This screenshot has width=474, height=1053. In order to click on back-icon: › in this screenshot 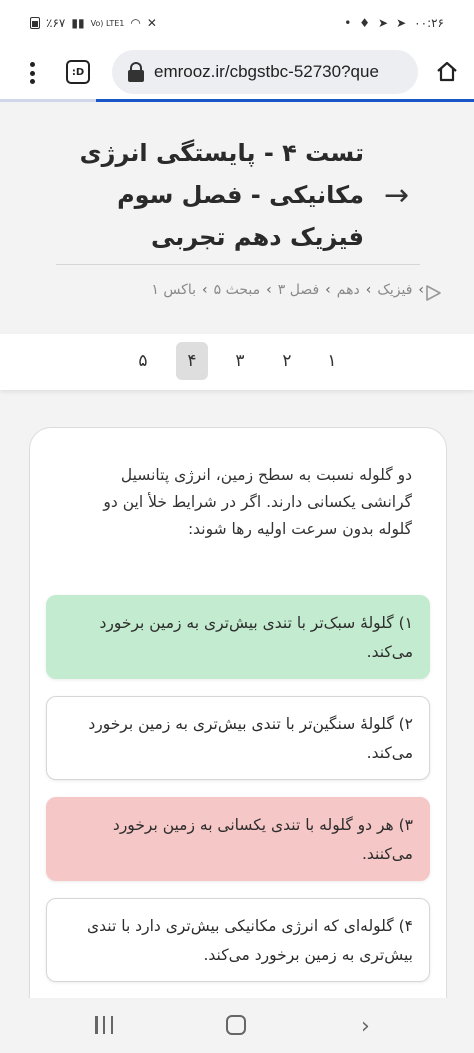, I will do `click(365, 1026)`.